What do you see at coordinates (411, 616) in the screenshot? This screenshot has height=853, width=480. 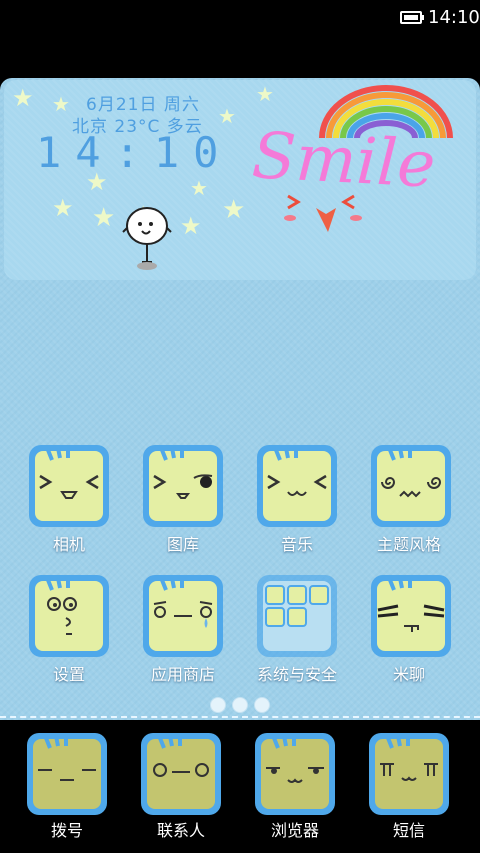 I see `michat-face-icon` at bounding box center [411, 616].